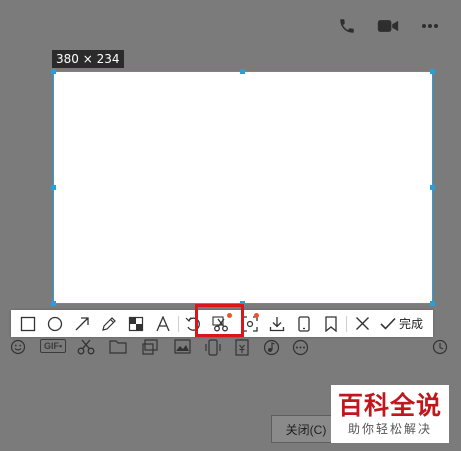 The width and height of the screenshot is (461, 451). Describe the element at coordinates (54, 323) in the screenshot. I see `ellipse-tool-icon` at that location.